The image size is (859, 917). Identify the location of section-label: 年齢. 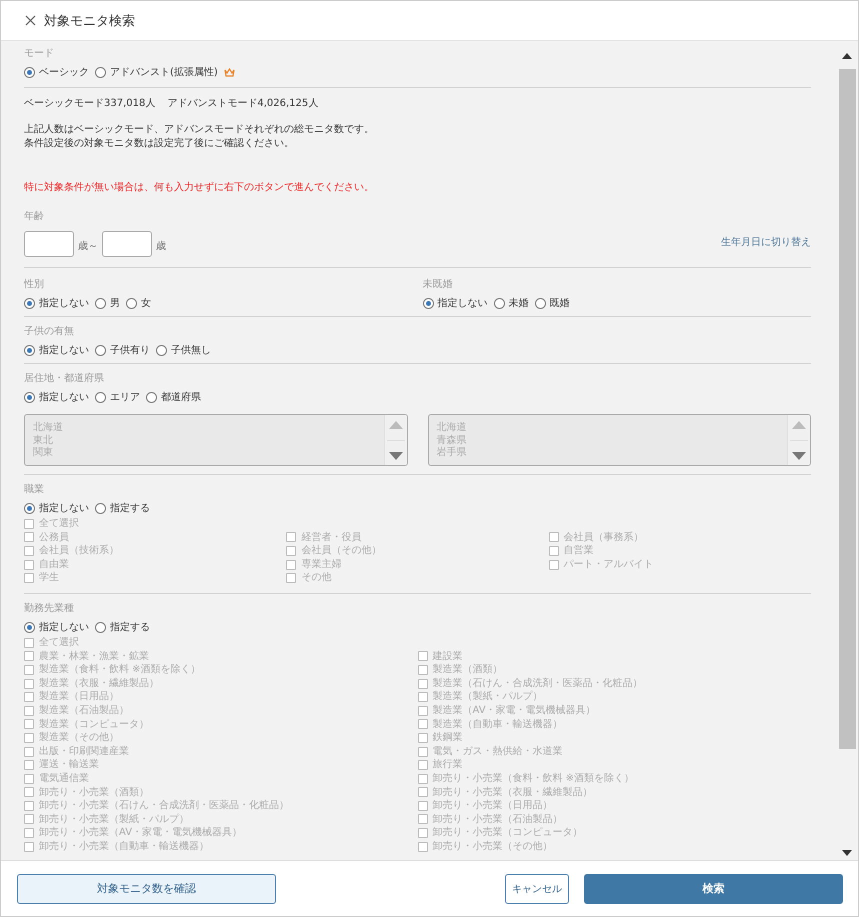
(34, 216).